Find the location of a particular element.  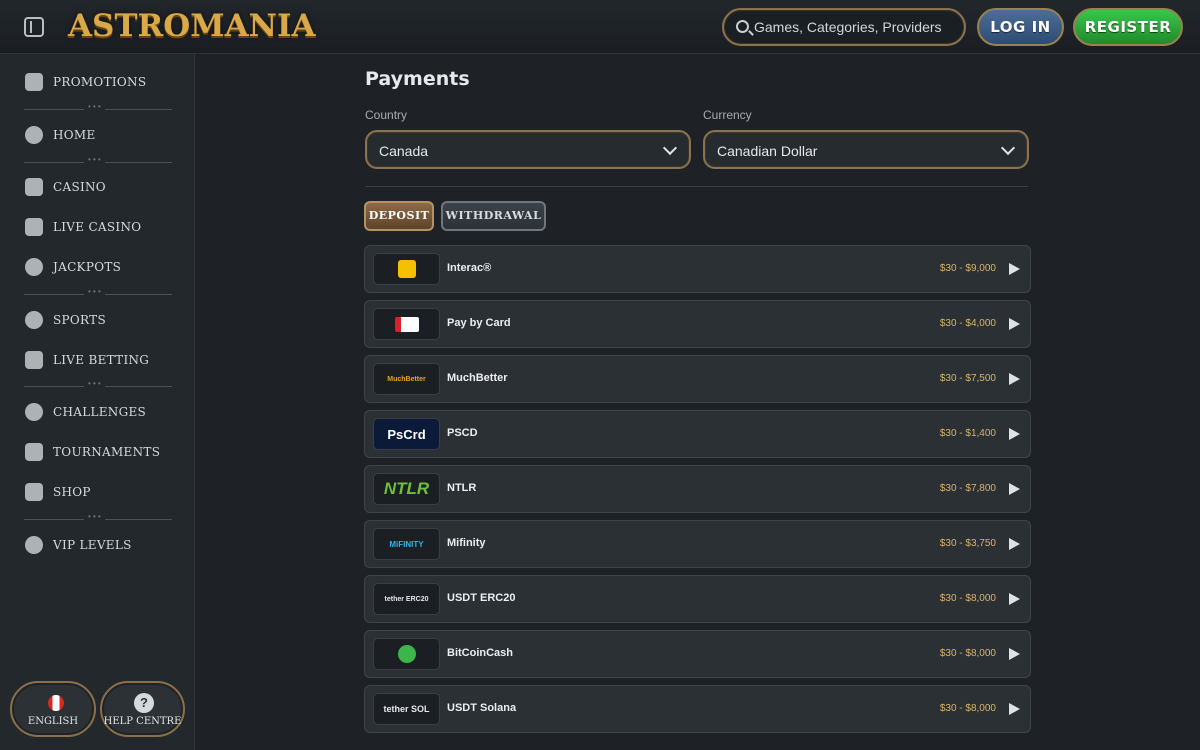

site-logo: ASTROMANIA is located at coordinates (192, 26).